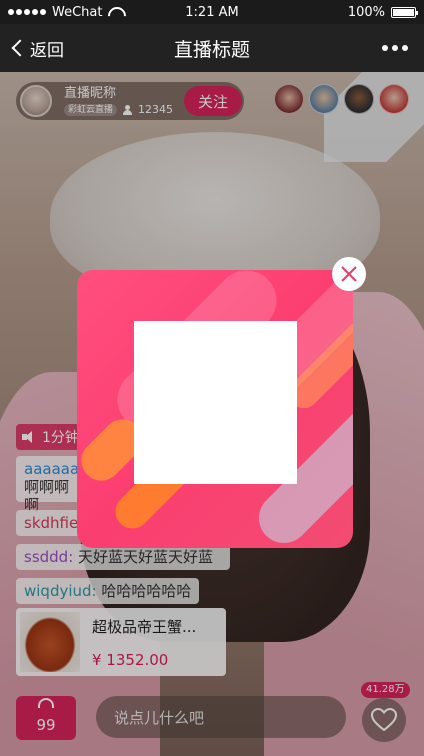 This screenshot has height=756, width=424. I want to click on battery-icon, so click(404, 12).